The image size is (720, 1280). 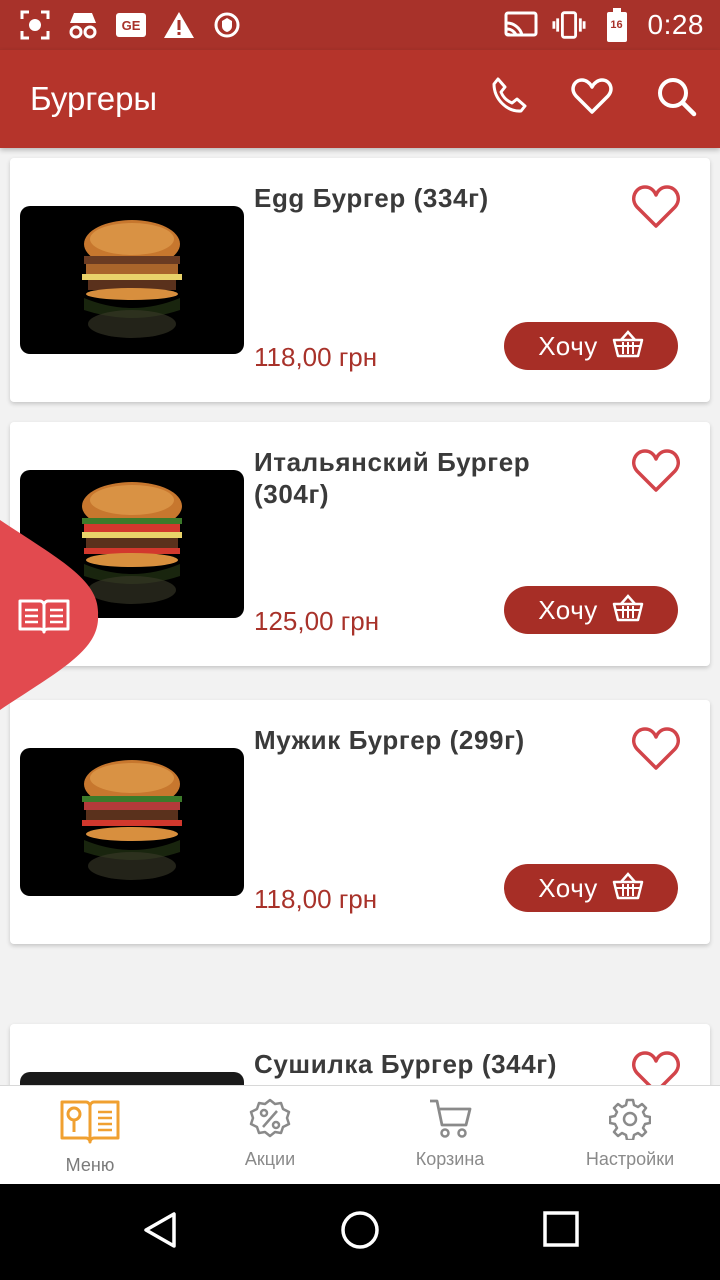 I want to click on search-icon, so click(x=676, y=98).